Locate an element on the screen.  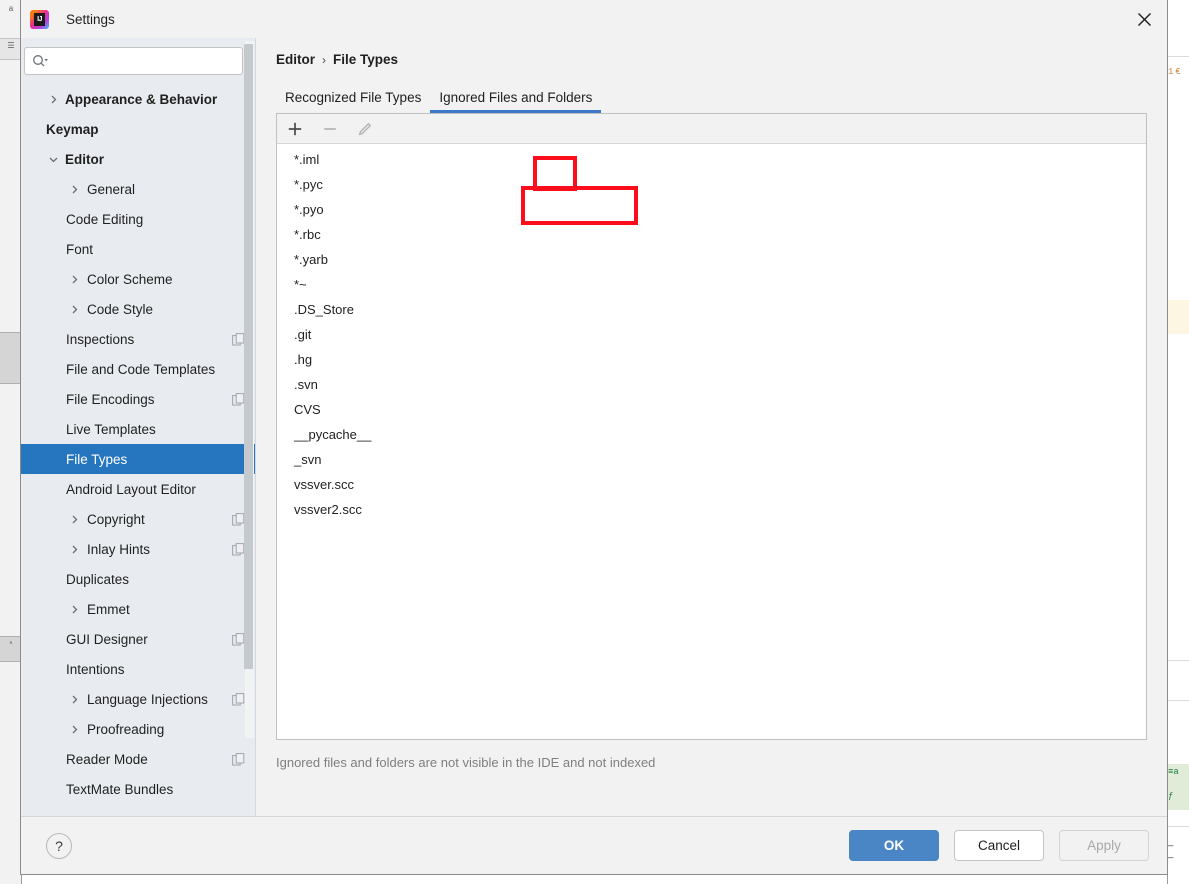
plus-icon is located at coordinates (295, 129).